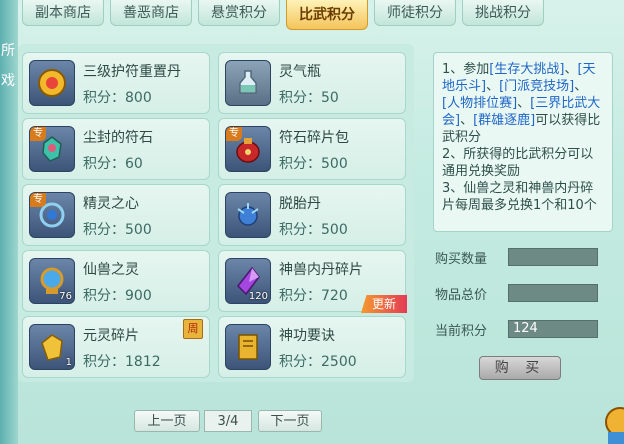  I want to click on rules-text: 2、所获得的比武积分可以通用兑换奖励, so click(518, 163).